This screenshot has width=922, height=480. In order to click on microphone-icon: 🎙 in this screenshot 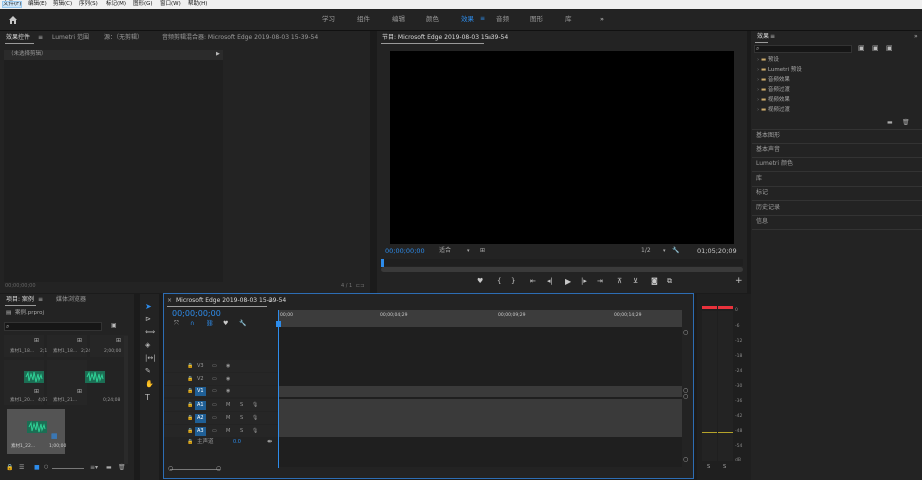, I will do `click(255, 405)`.